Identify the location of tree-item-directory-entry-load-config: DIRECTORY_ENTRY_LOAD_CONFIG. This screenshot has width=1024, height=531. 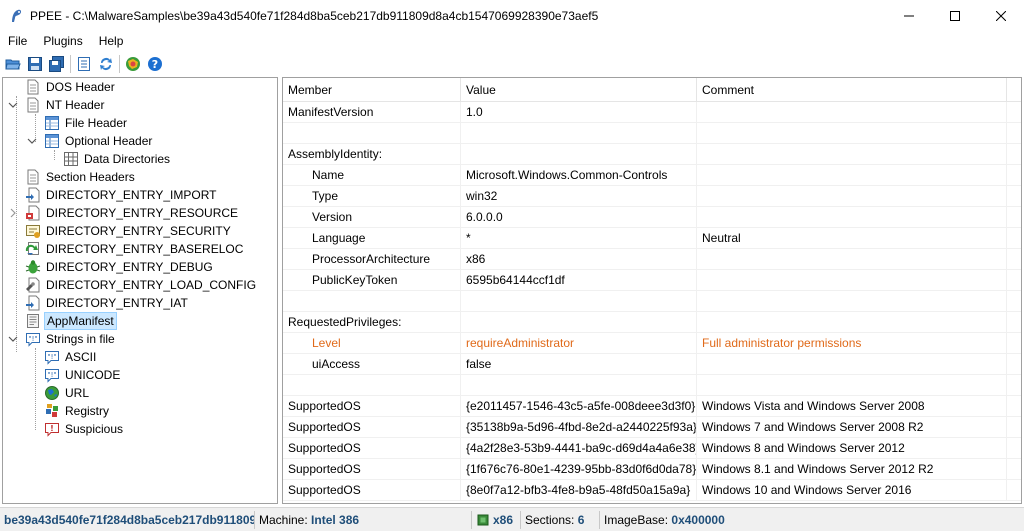
(141, 285).